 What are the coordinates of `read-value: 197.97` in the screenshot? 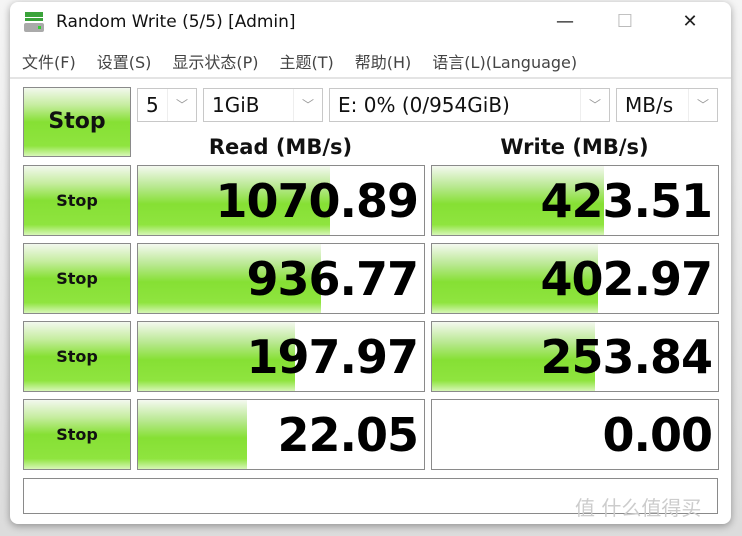 It's located at (332, 356).